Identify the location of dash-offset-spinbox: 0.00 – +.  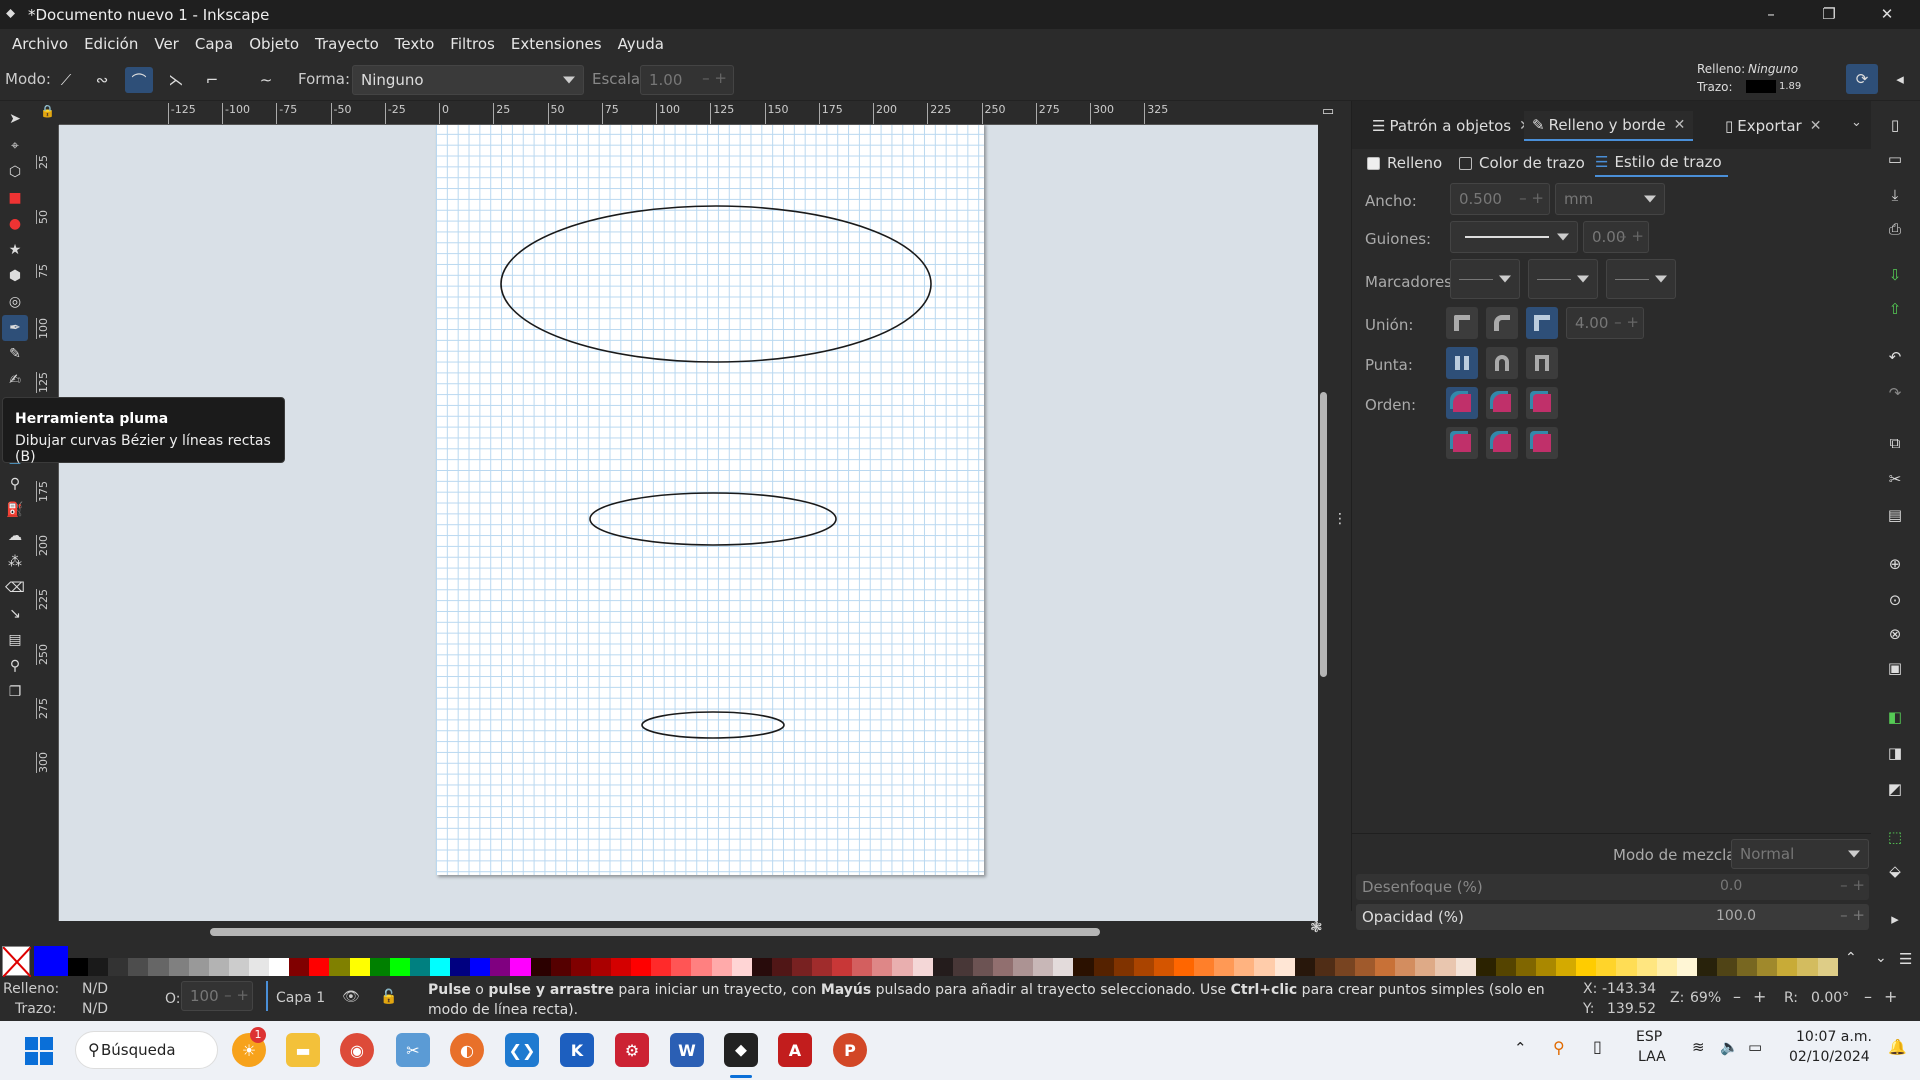
(1616, 237).